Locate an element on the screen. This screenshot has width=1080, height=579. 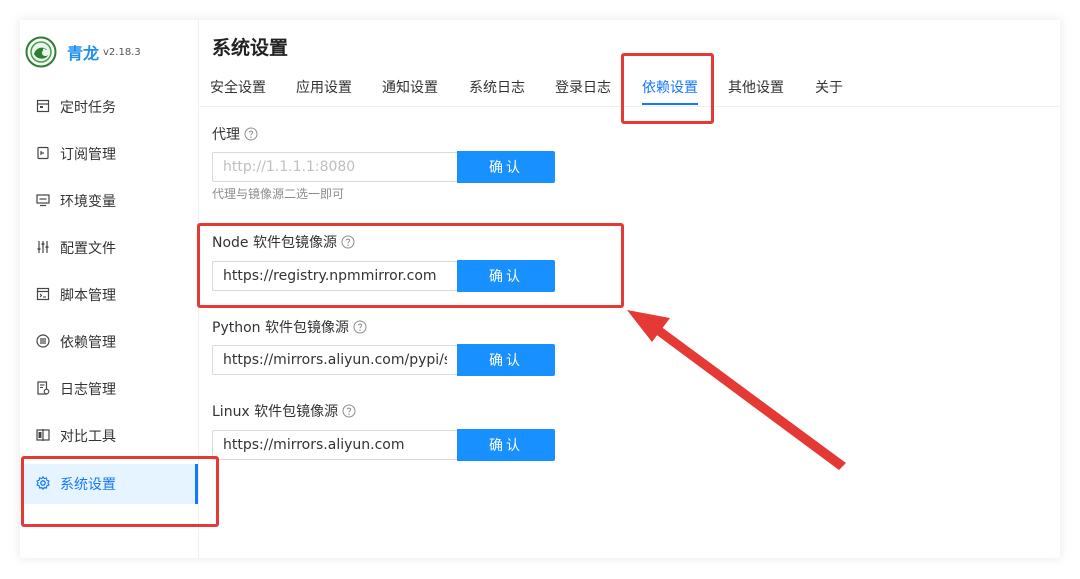
diff-icon is located at coordinates (43, 435).